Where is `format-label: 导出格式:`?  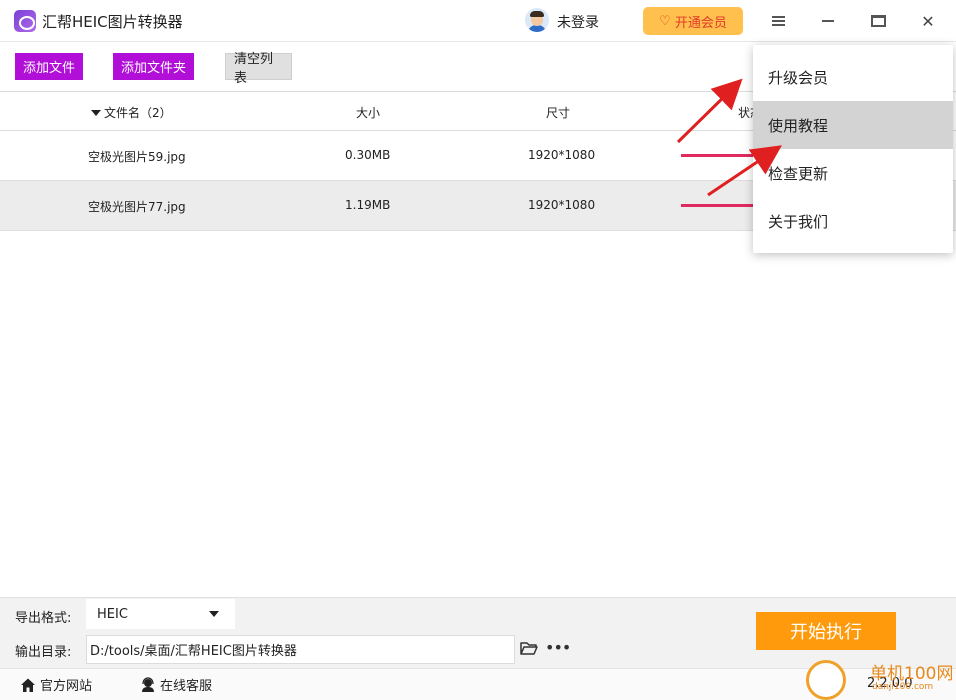 format-label: 导出格式: is located at coordinates (43, 618).